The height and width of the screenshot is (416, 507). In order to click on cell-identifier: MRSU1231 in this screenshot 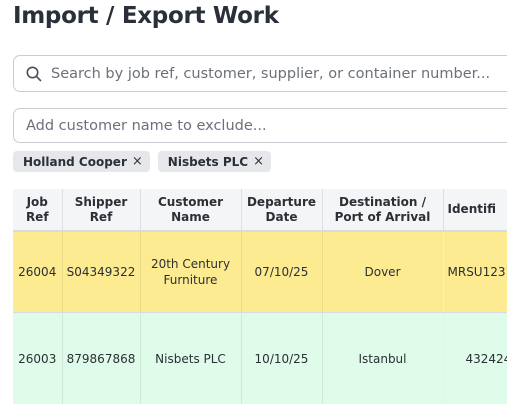, I will do `click(475, 272)`.